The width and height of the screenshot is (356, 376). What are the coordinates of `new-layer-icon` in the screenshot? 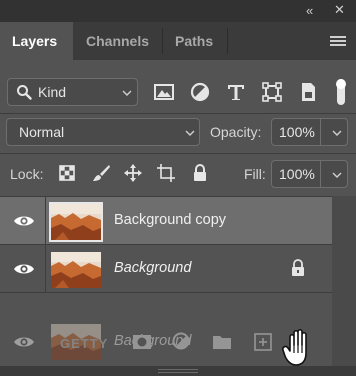 It's located at (263, 342).